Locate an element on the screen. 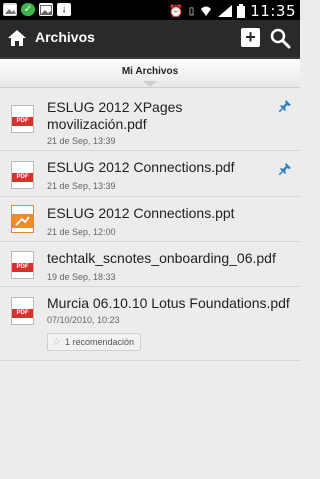 Image resolution: width=320 pixels, height=479 pixels. recommendation-badge: ☆ 1 recomendación is located at coordinates (94, 342).